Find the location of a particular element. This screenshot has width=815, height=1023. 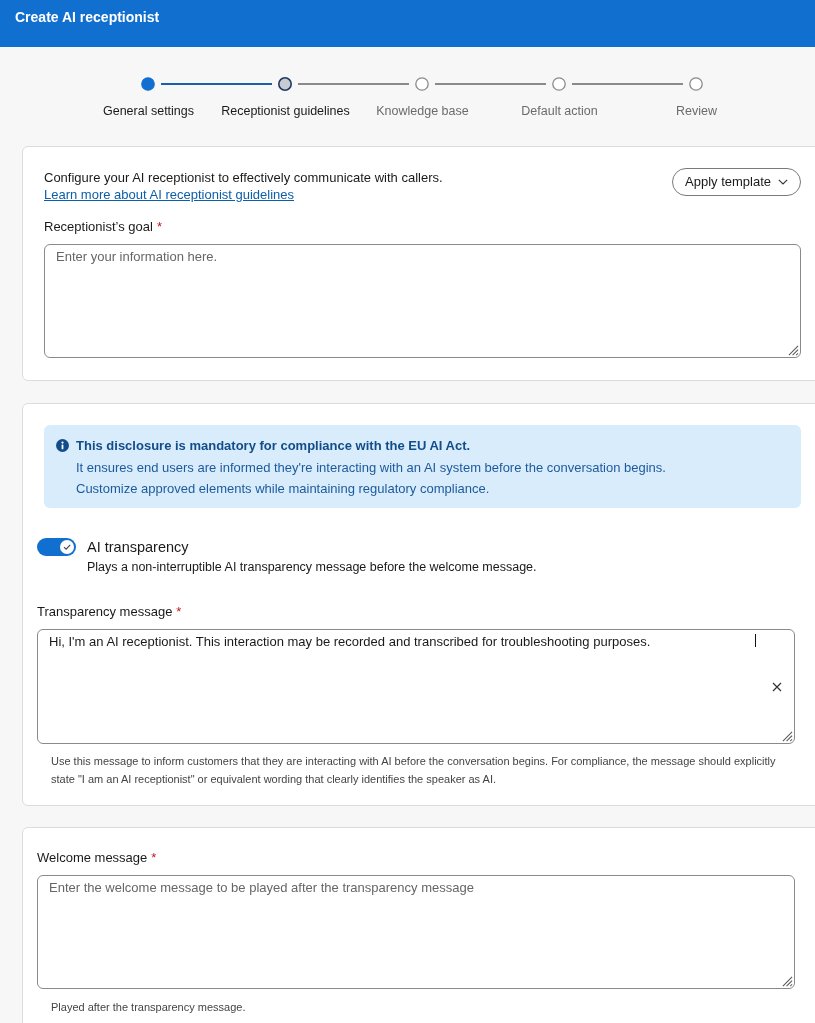

apply-template-button: Apply template is located at coordinates (736, 182).